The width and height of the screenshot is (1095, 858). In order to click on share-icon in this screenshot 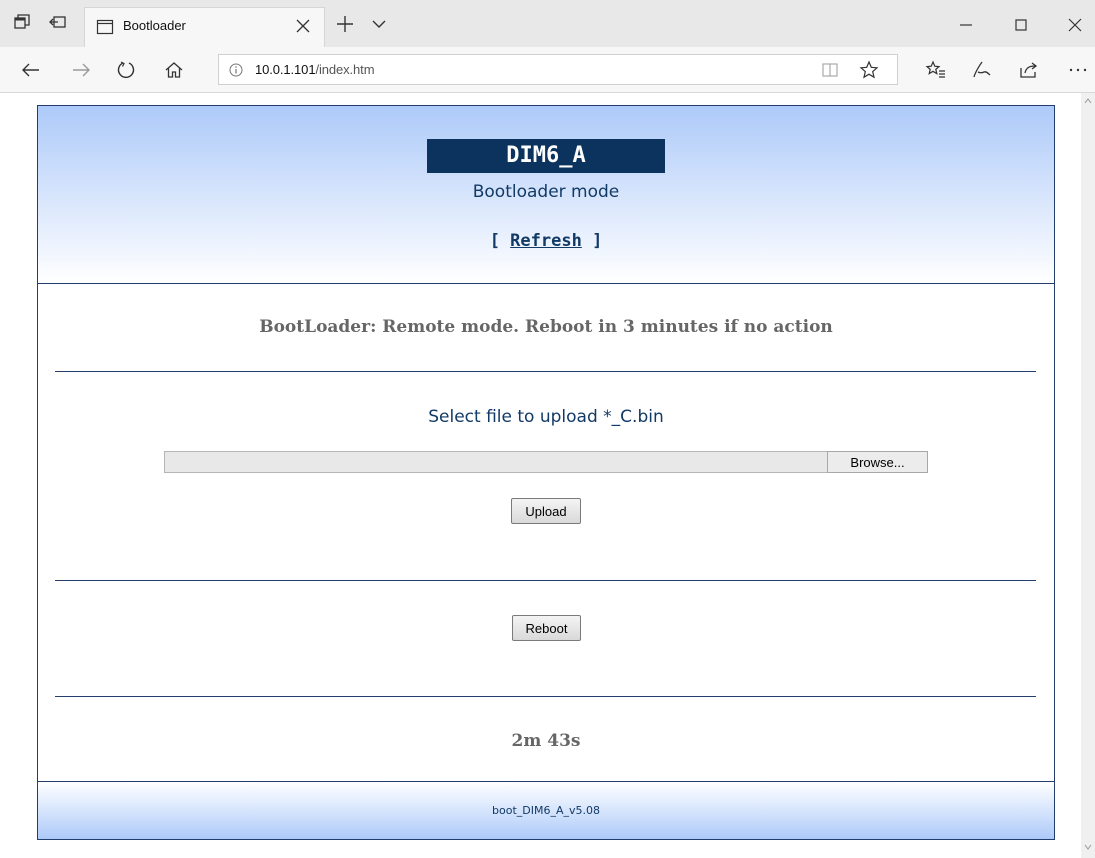, I will do `click(1029, 70)`.